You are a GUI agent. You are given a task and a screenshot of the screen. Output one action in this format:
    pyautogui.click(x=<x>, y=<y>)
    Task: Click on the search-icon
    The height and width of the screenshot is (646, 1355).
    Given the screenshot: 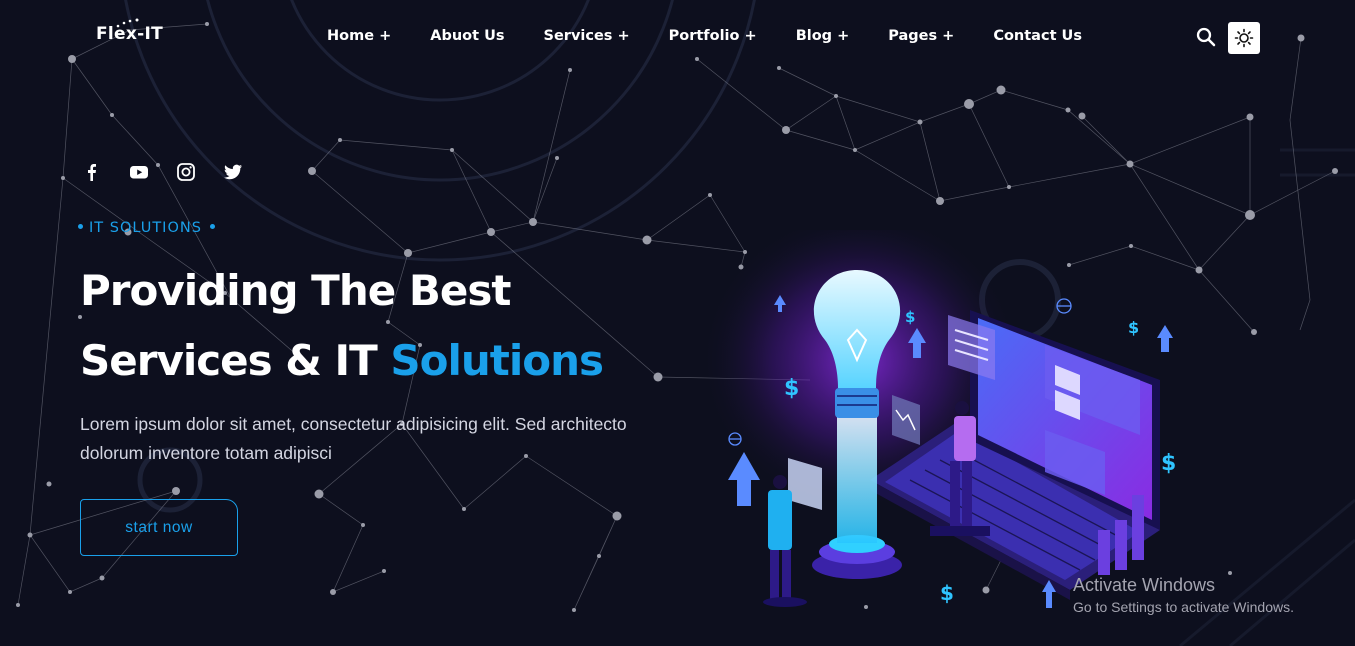 What is the action you would take?
    pyautogui.click(x=1206, y=37)
    